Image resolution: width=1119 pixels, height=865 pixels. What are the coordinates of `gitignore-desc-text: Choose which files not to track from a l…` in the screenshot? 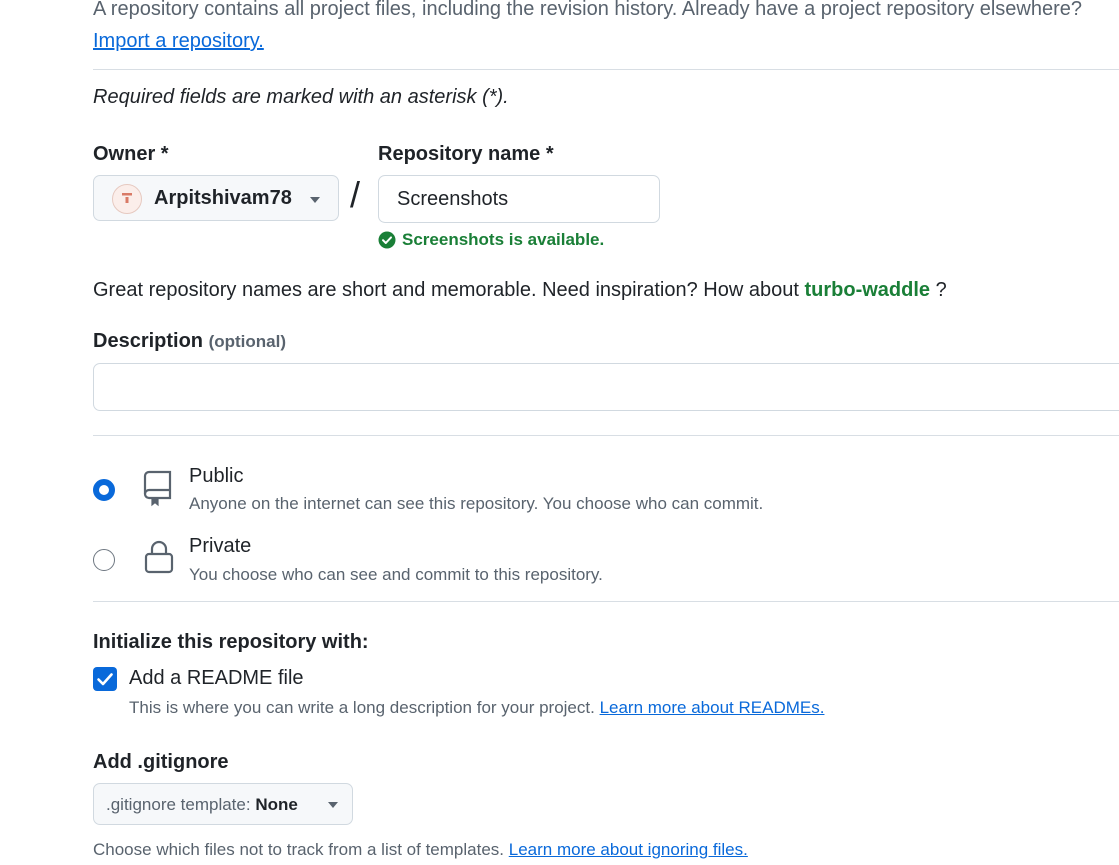 It's located at (299, 849).